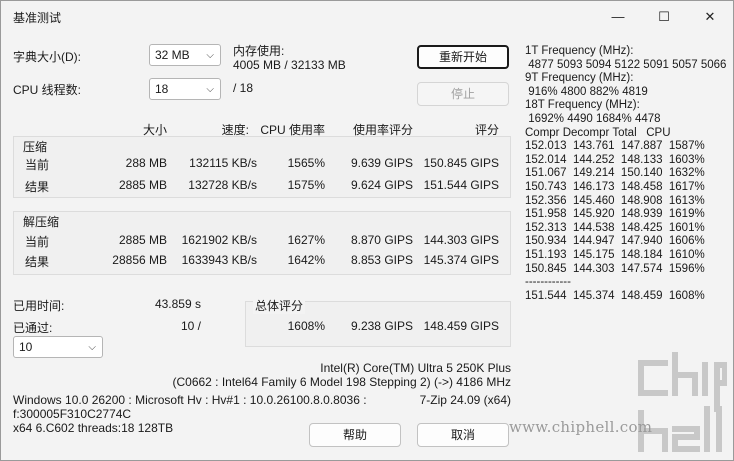 This screenshot has height=461, width=734. Describe the element at coordinates (39, 306) in the screenshot. I see `elapsed-label: 已用时间:` at that location.